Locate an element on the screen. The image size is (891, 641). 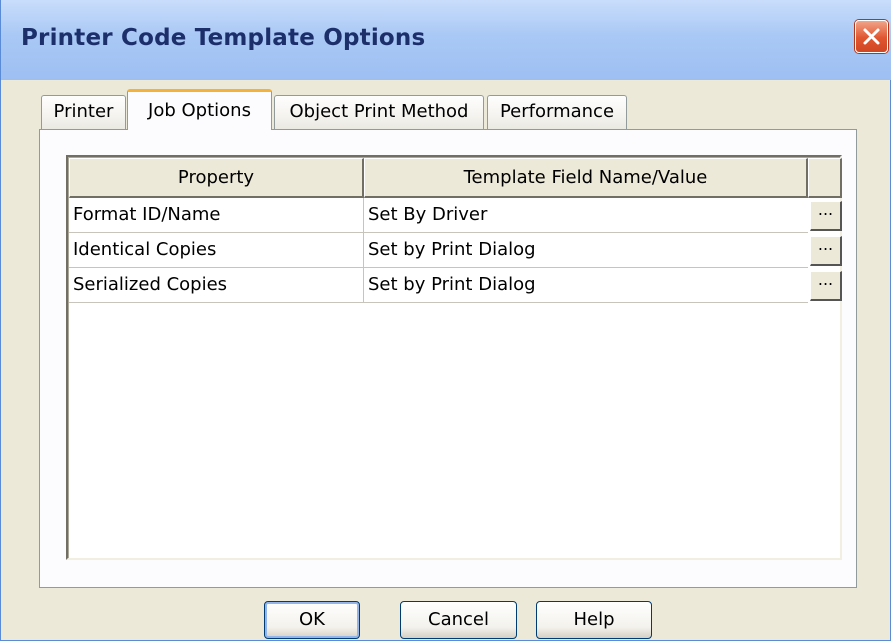
table-row-property: Format ID/Name is located at coordinates (216, 215).